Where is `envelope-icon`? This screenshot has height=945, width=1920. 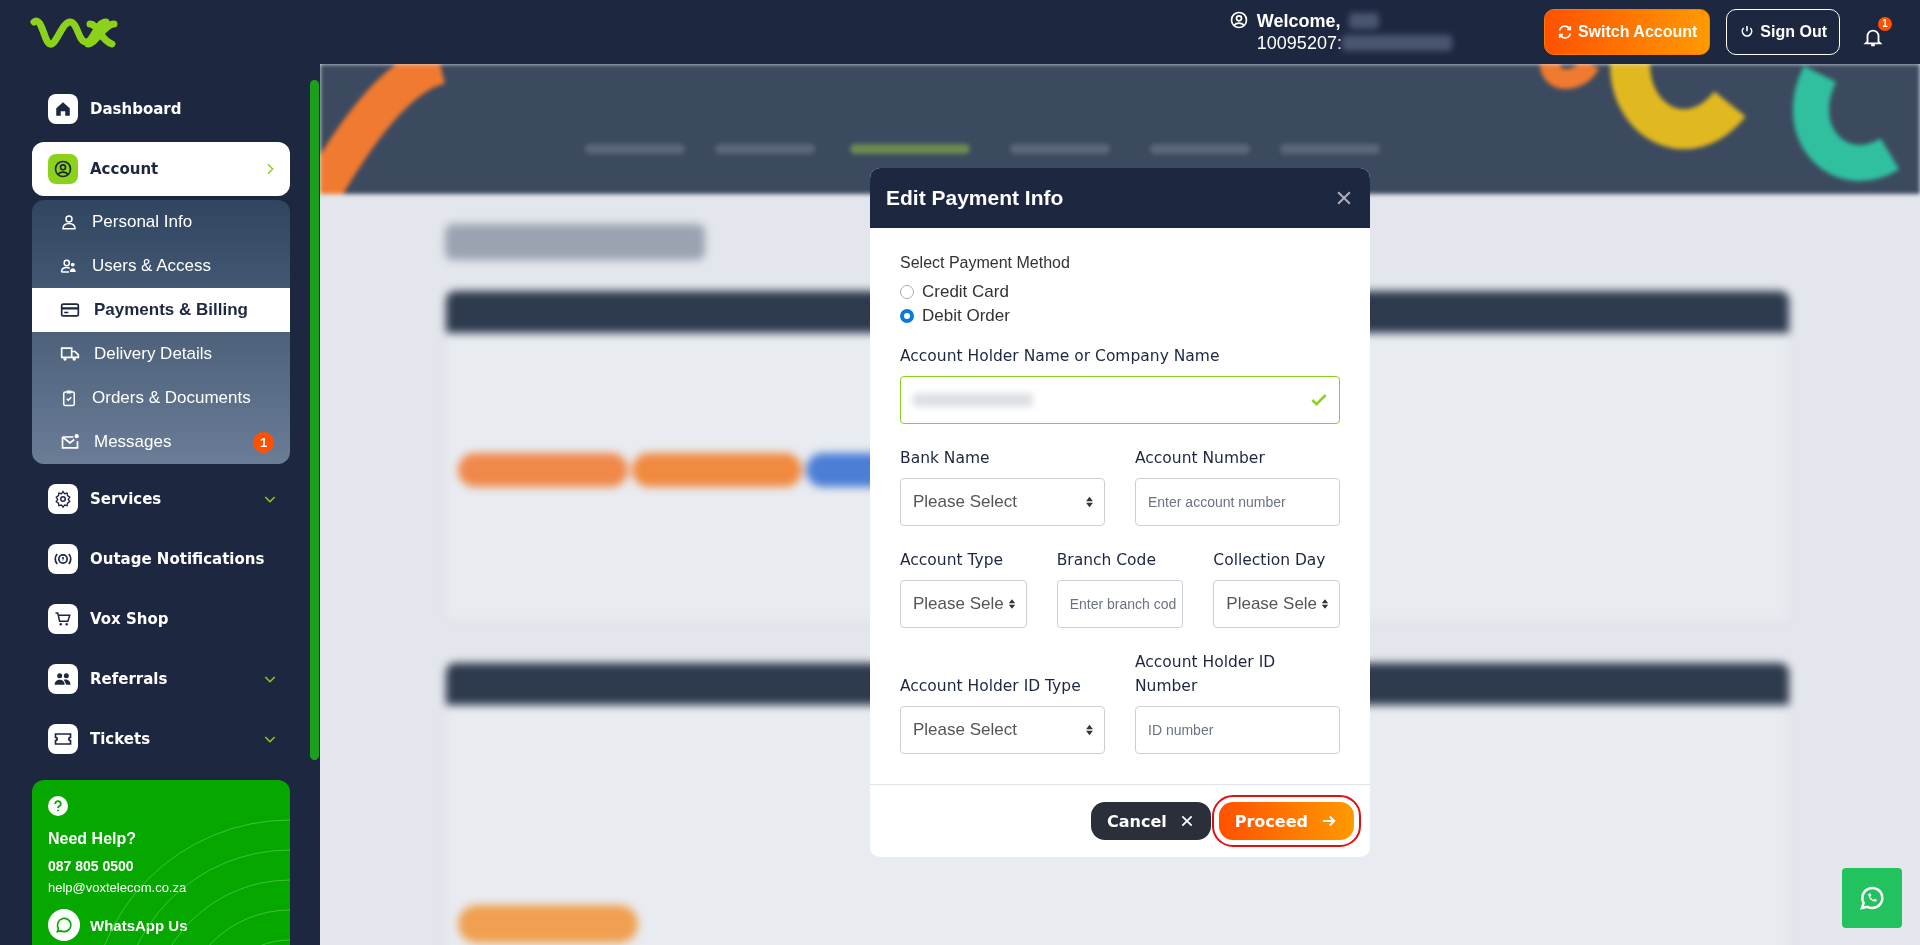 envelope-icon is located at coordinates (70, 442).